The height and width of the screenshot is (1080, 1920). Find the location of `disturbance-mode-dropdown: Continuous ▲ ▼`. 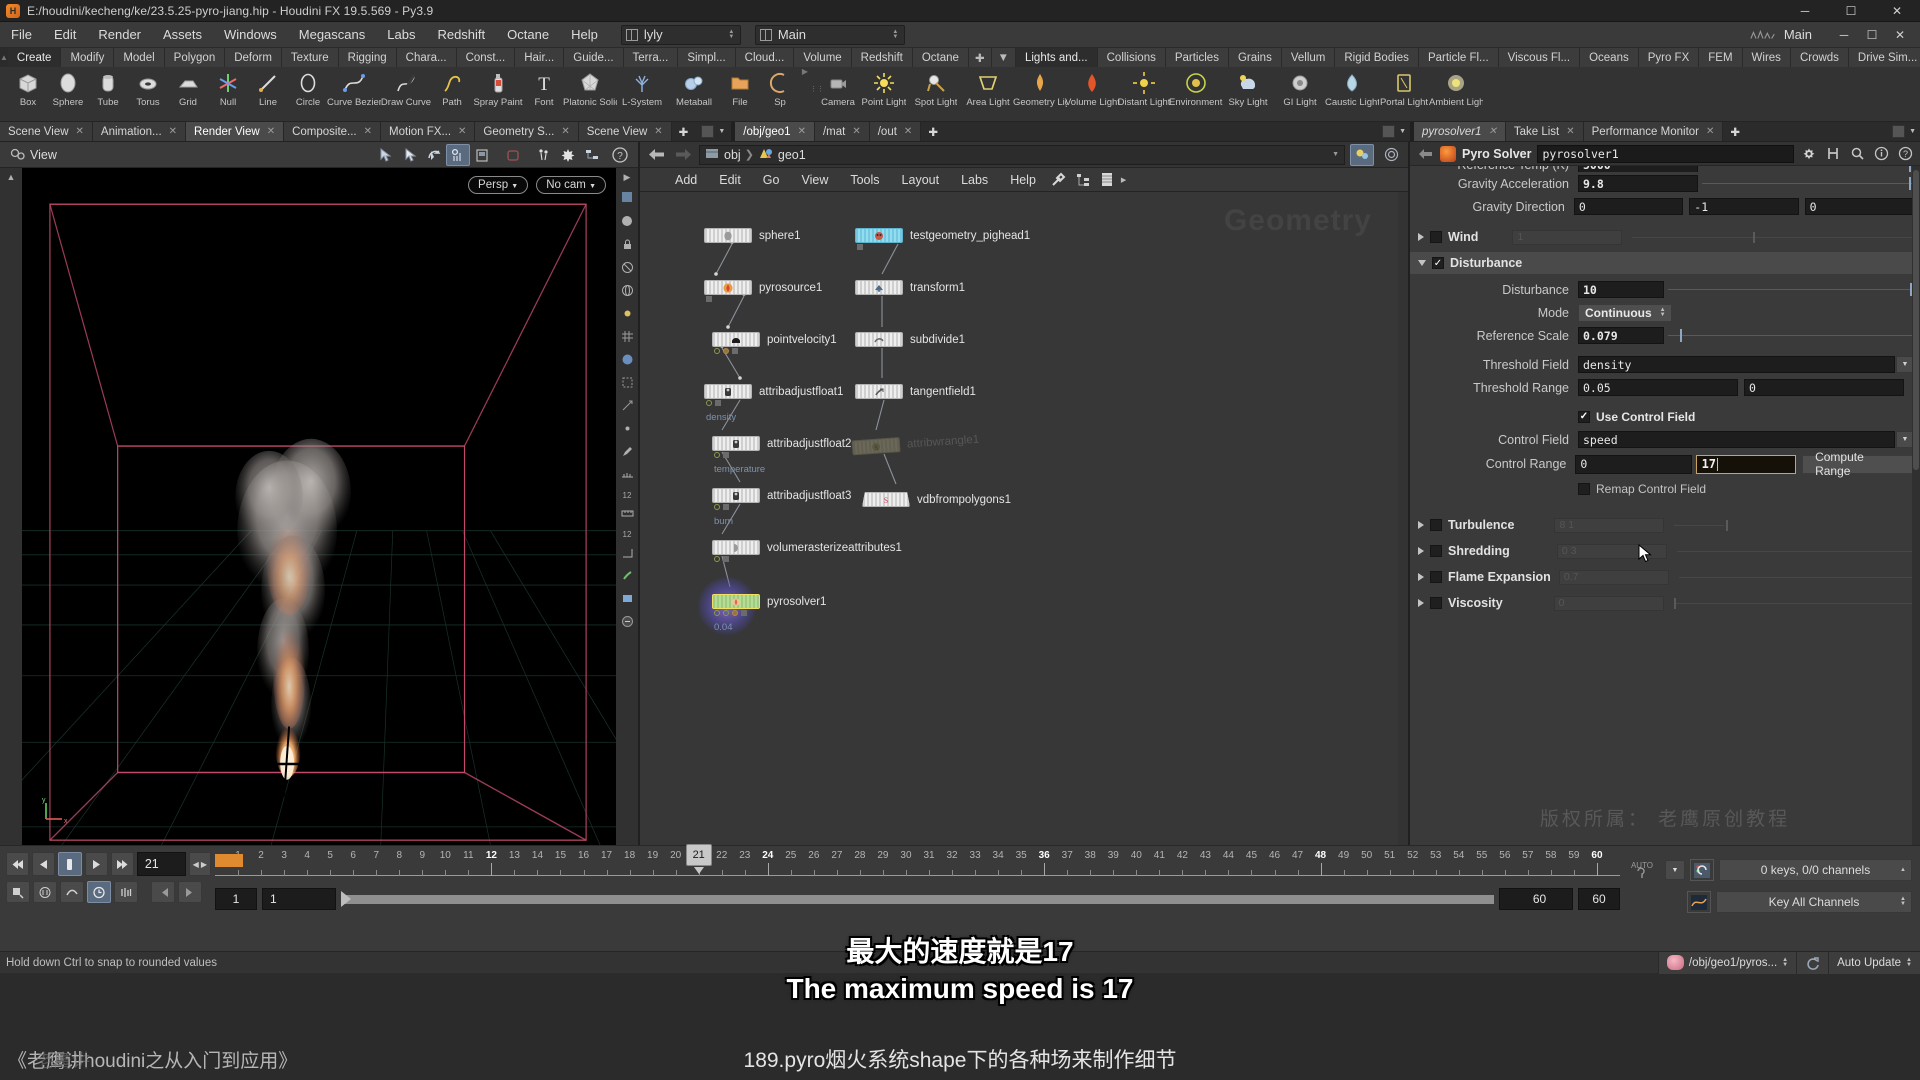

disturbance-mode-dropdown: Continuous ▲ ▼ is located at coordinates (1625, 312).